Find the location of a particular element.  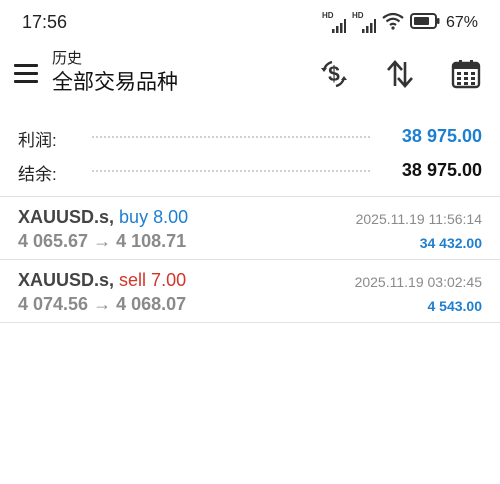

trade-title: XAUUSD.s, buy 8.00 is located at coordinates (103, 217).